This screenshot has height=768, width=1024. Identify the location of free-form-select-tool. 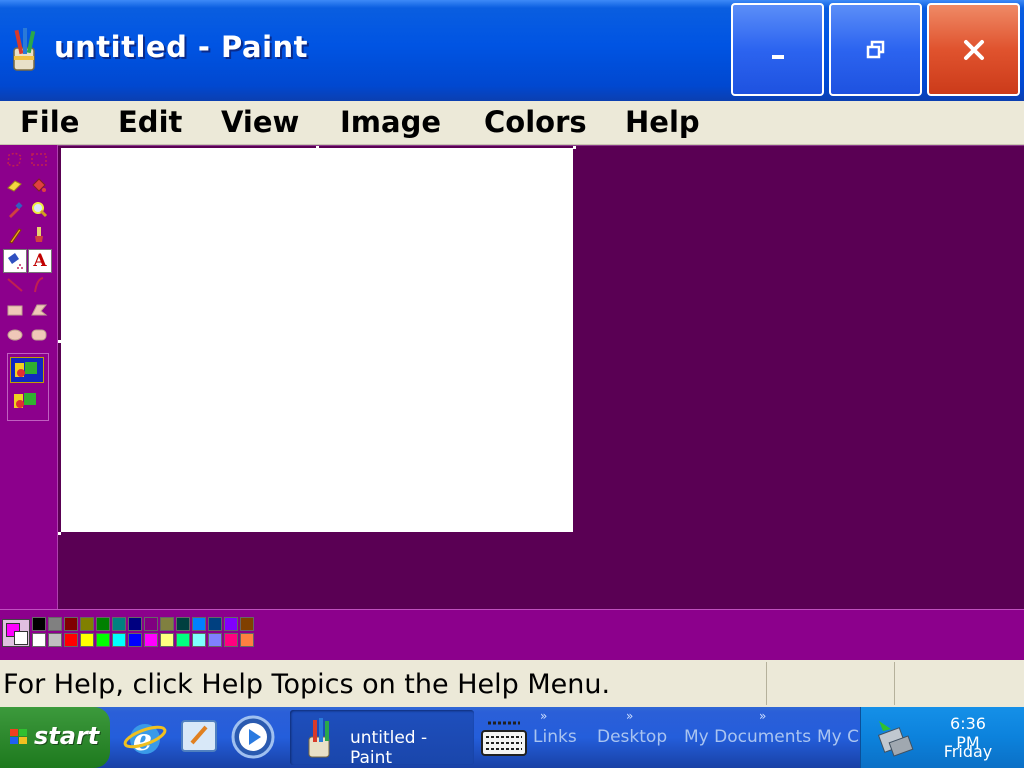
(15, 160).